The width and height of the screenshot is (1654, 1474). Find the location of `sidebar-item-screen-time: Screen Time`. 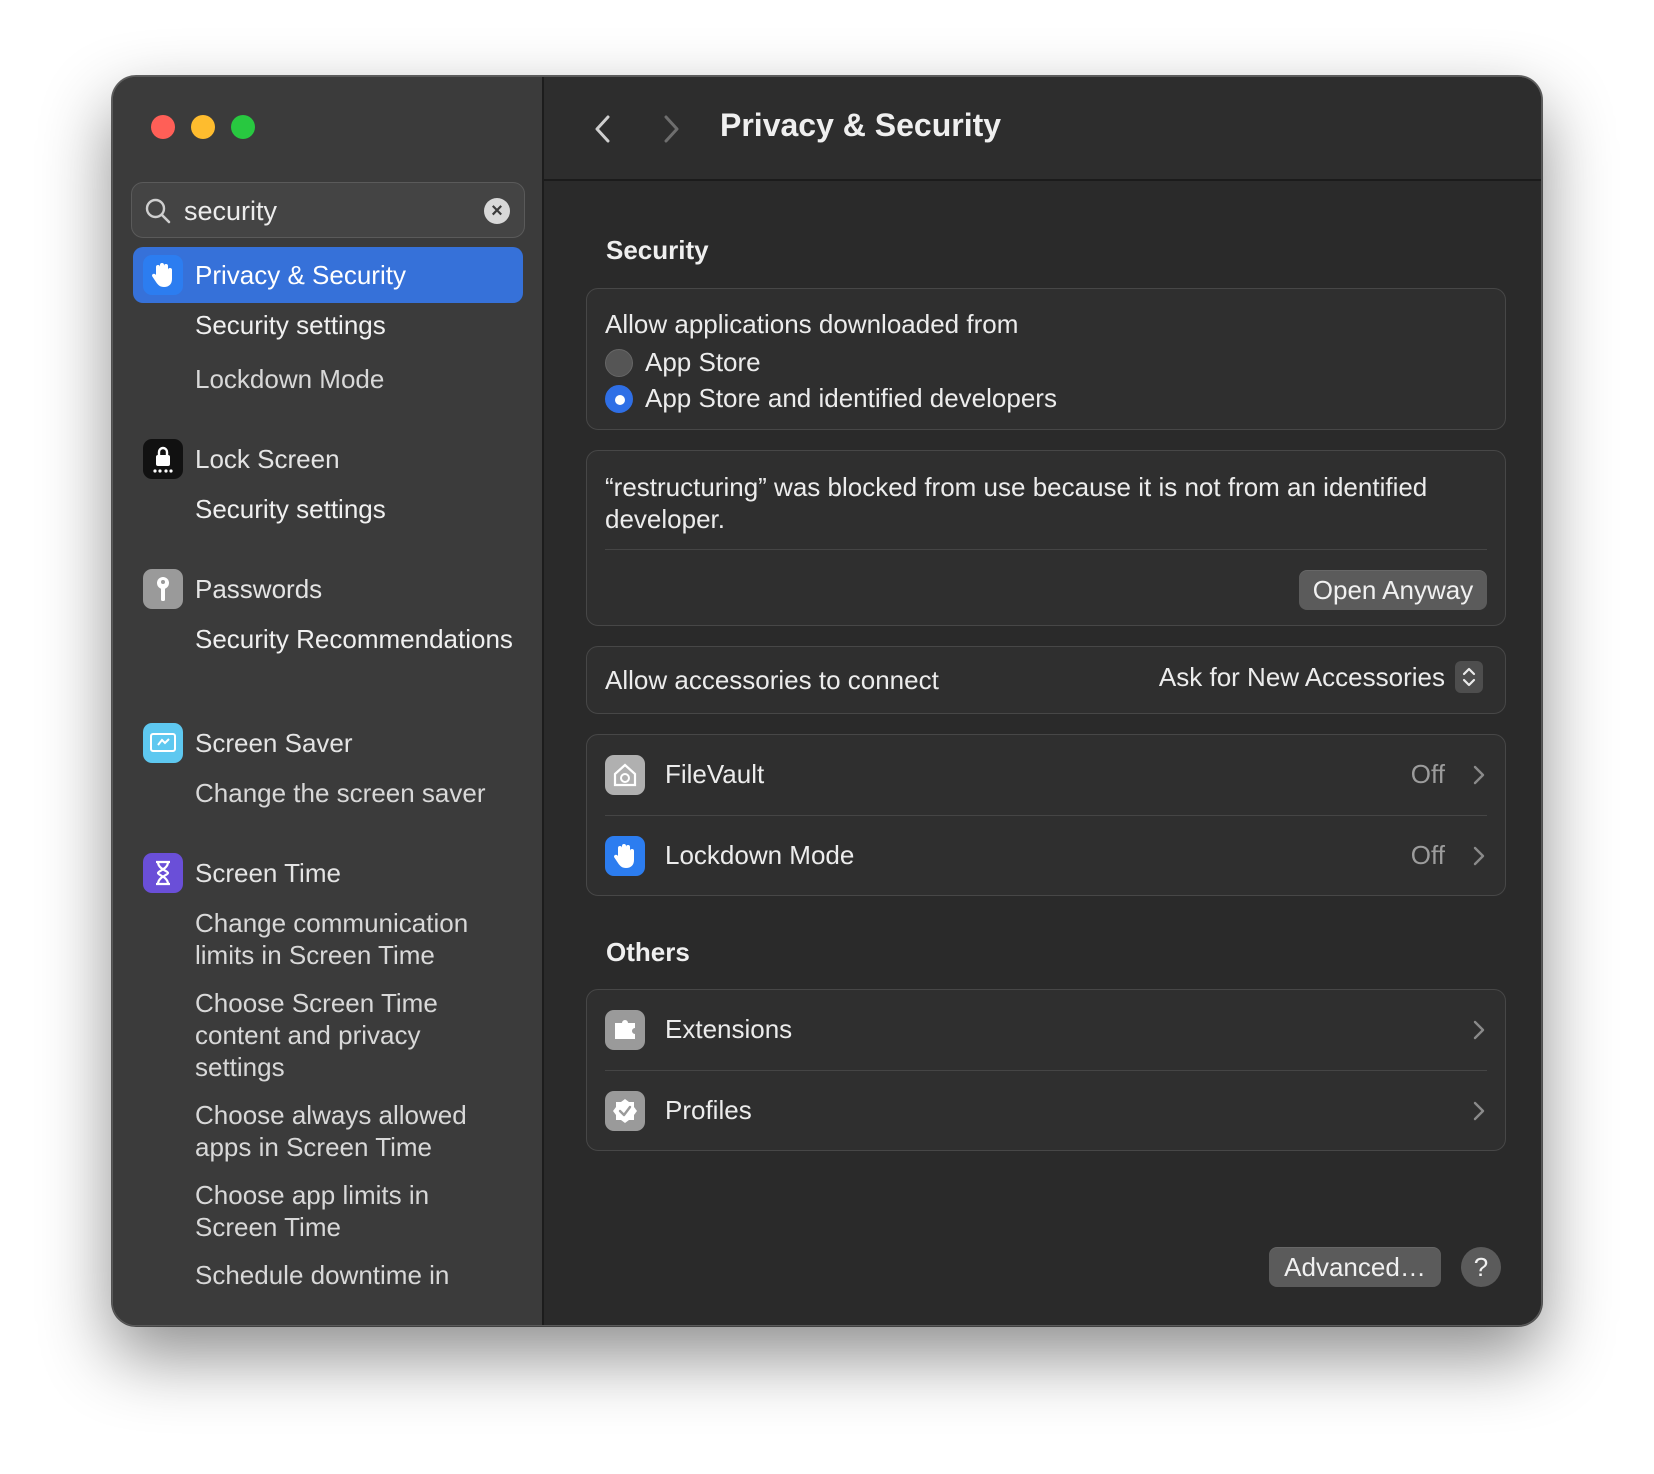

sidebar-item-screen-time: Screen Time is located at coordinates (328, 873).